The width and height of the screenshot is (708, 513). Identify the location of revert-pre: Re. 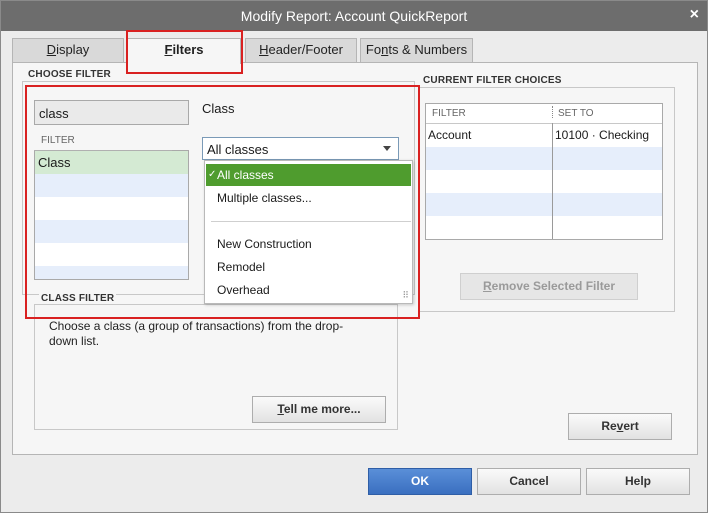
(609, 426).